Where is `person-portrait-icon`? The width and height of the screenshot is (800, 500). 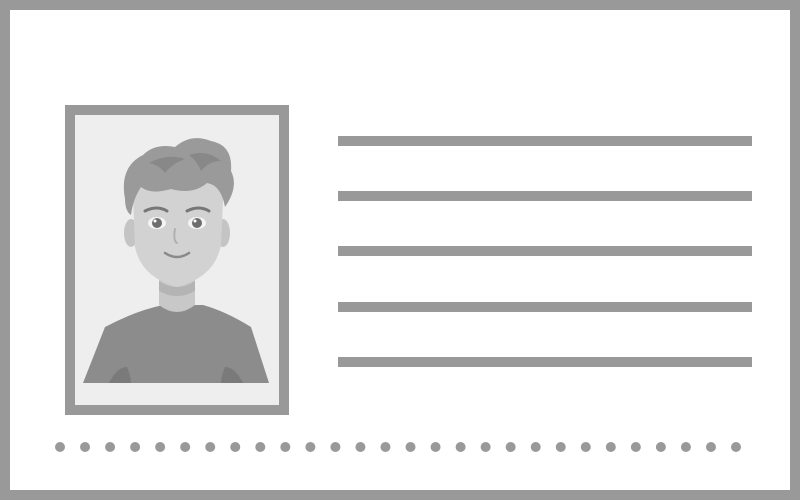
person-portrait-icon is located at coordinates (176, 260).